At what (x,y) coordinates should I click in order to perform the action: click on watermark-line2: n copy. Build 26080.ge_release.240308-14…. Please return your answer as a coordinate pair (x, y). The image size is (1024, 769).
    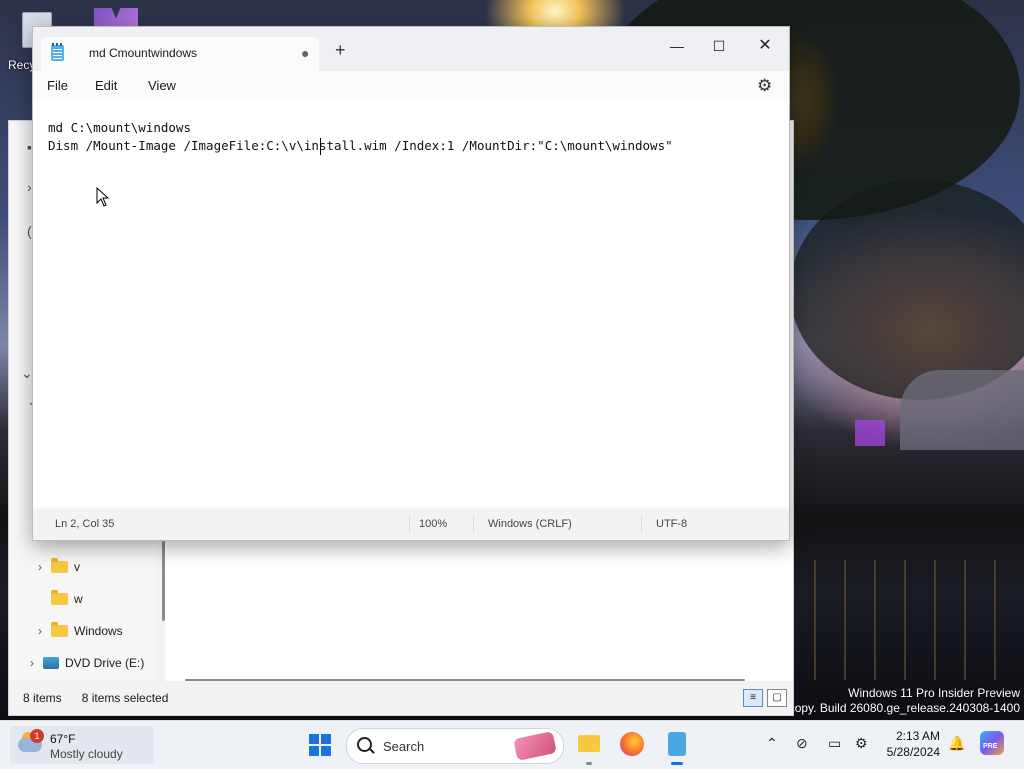
    Looking at the image, I should click on (899, 708).